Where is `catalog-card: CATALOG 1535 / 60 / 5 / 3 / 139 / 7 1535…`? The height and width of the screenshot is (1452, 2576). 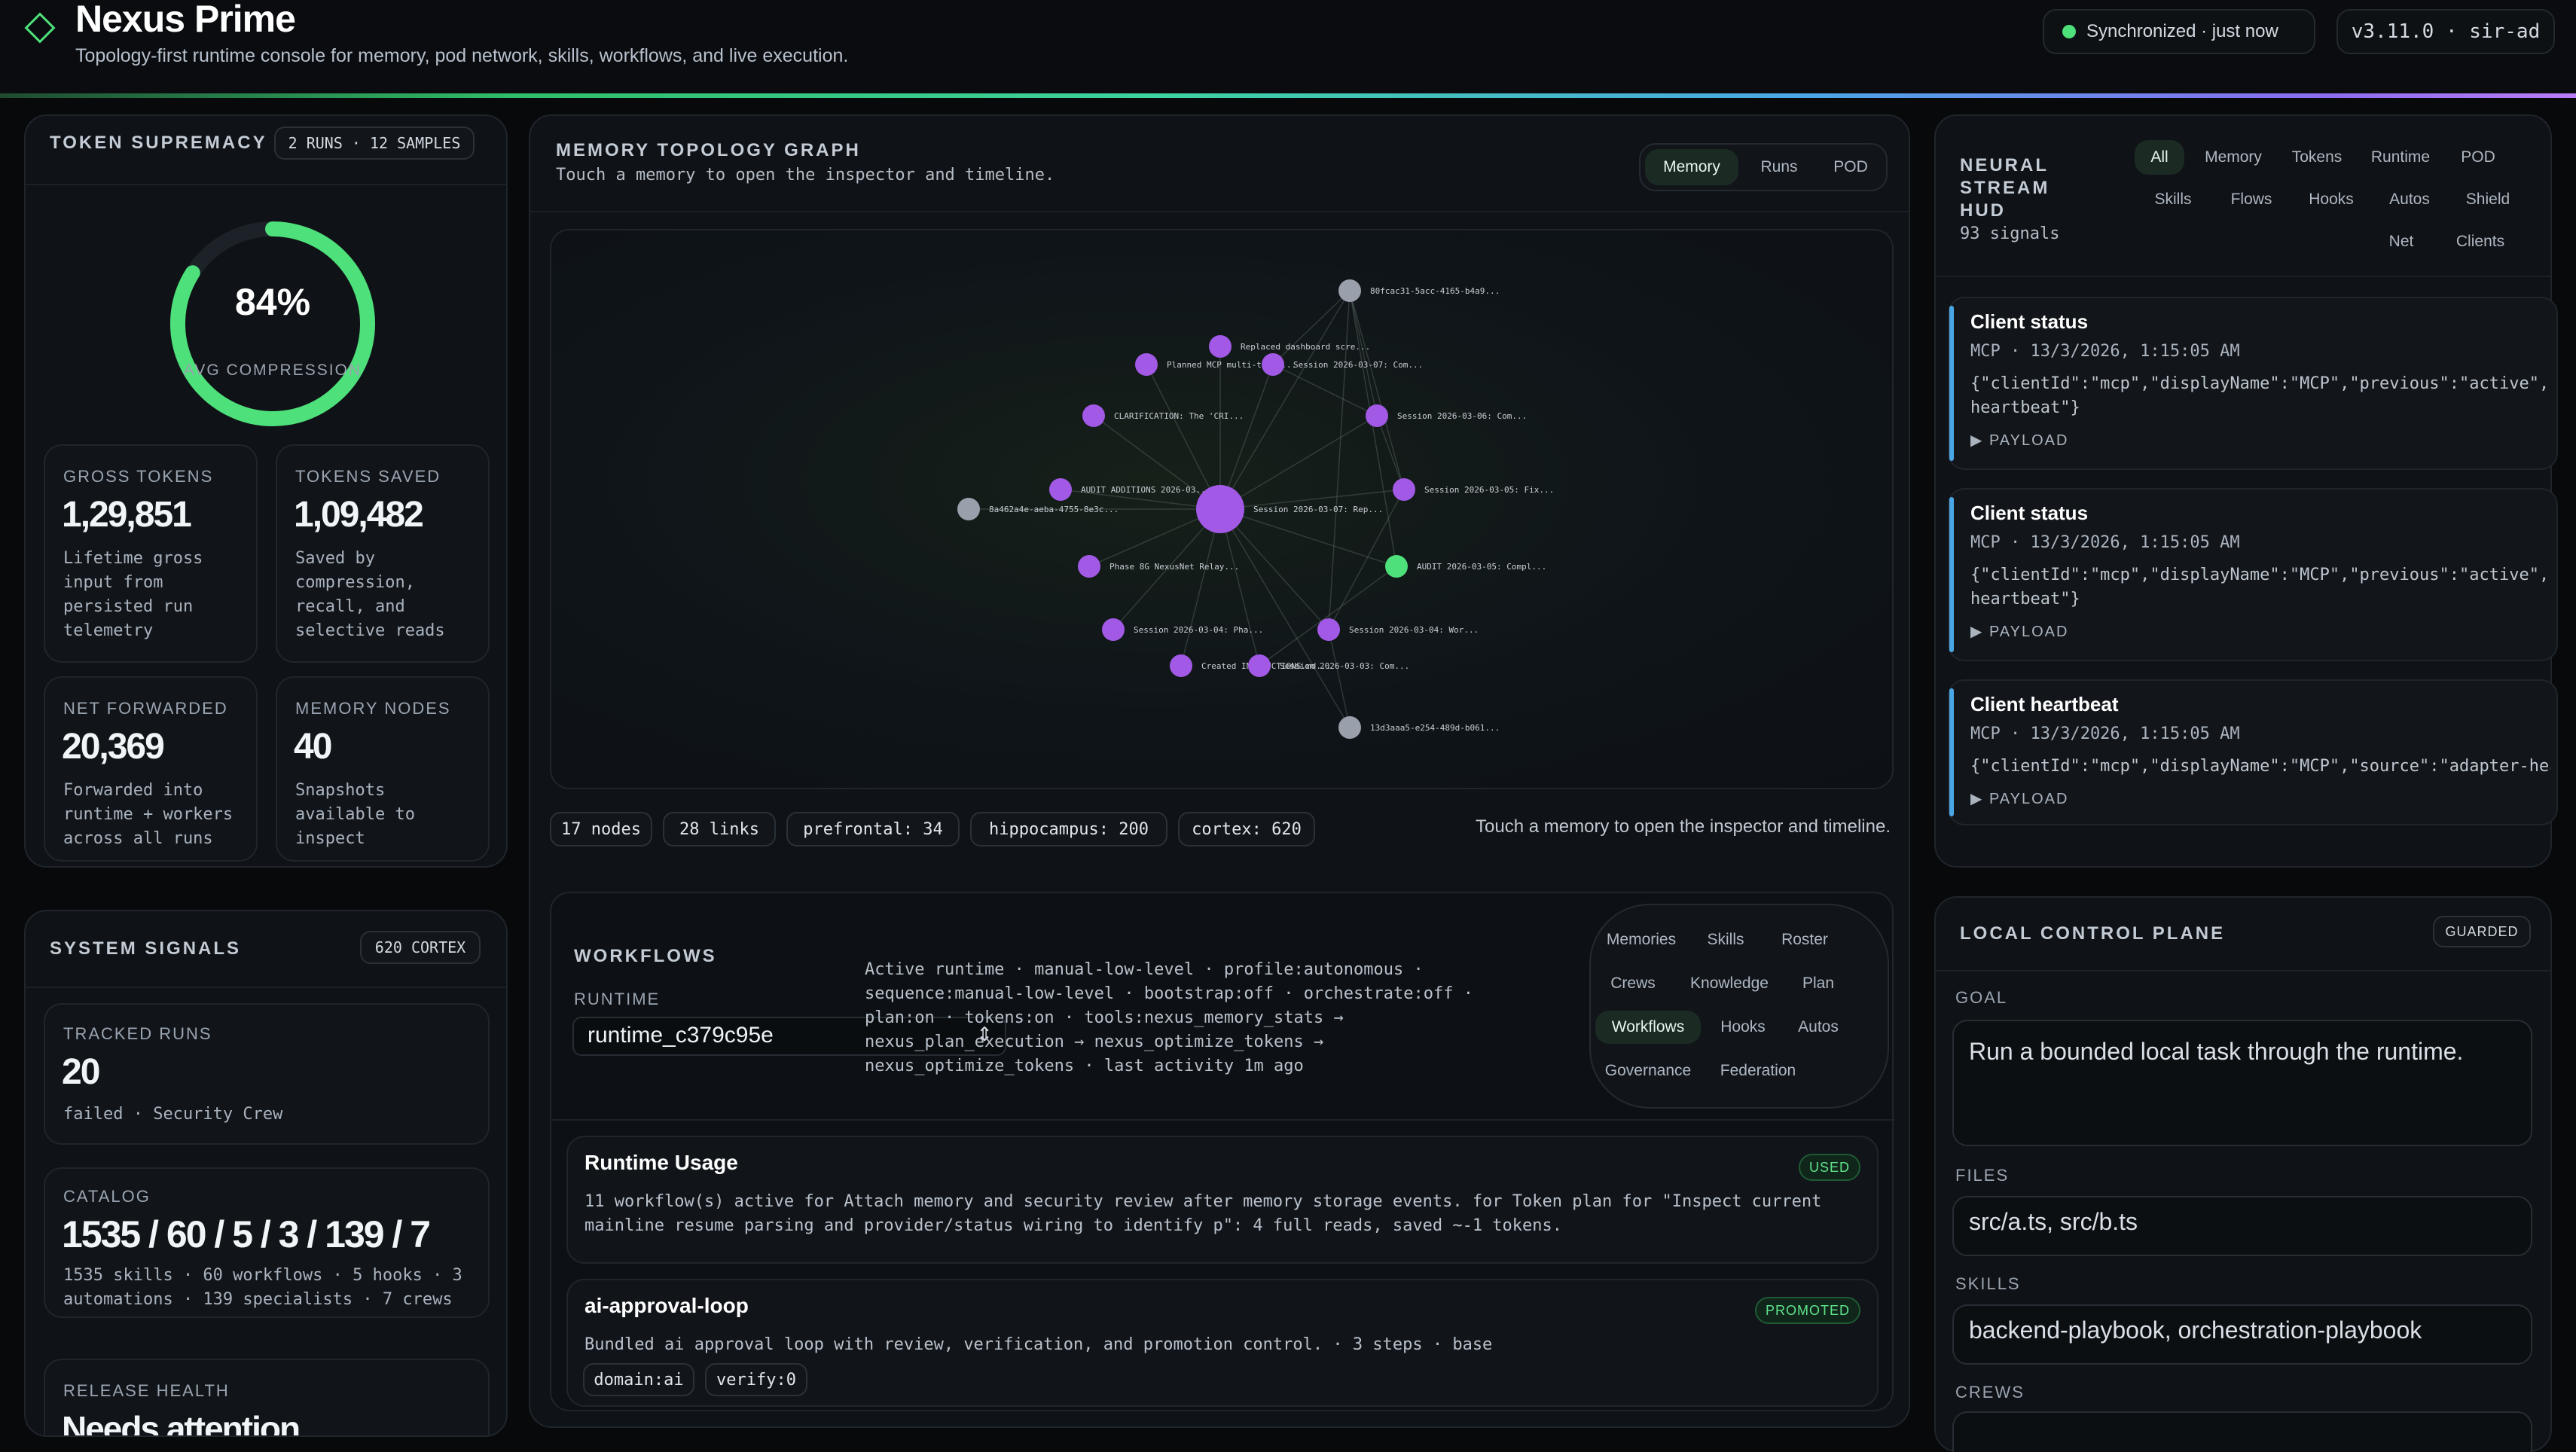
catalog-card: CATALOG 1535 / 60 / 5 / 3 / 139 / 7 1535… is located at coordinates (267, 1242).